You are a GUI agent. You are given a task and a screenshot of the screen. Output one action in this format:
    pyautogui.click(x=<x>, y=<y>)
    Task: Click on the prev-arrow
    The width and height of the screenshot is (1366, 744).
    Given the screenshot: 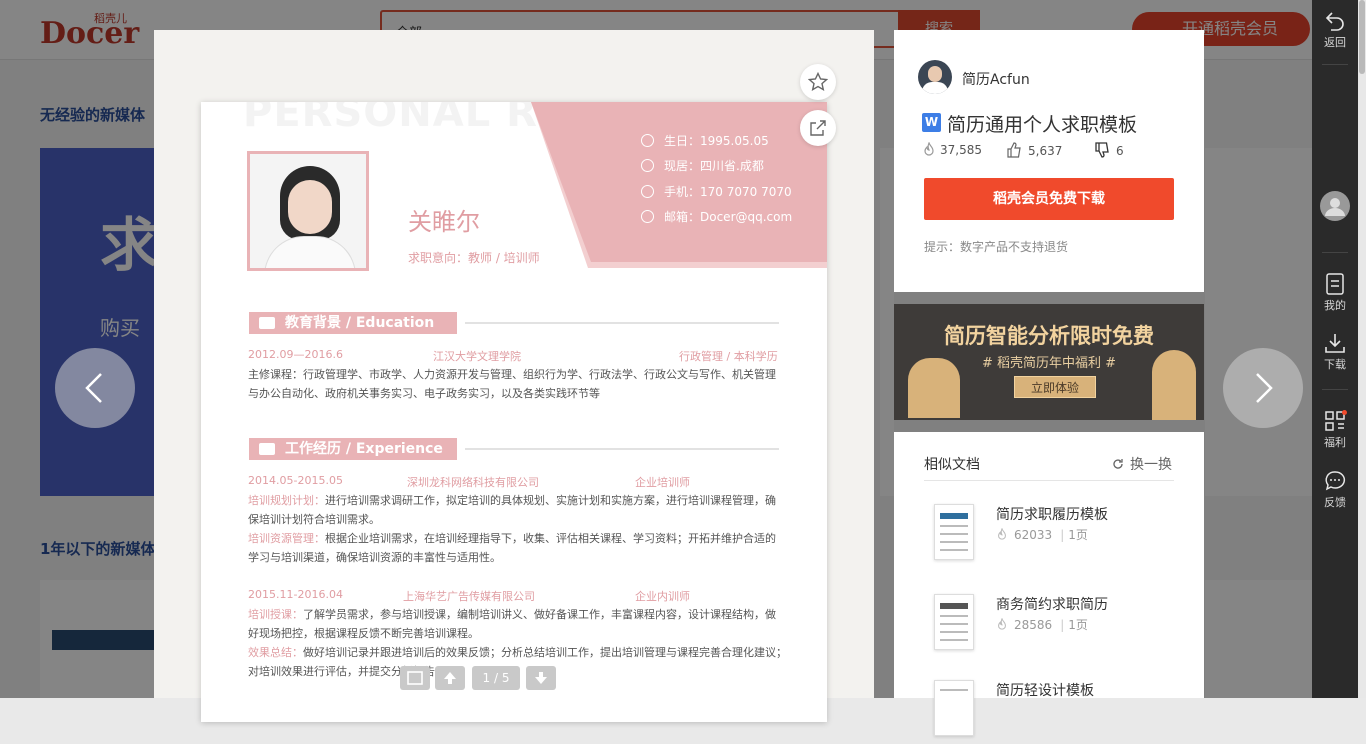 What is the action you would take?
    pyautogui.click(x=95, y=388)
    